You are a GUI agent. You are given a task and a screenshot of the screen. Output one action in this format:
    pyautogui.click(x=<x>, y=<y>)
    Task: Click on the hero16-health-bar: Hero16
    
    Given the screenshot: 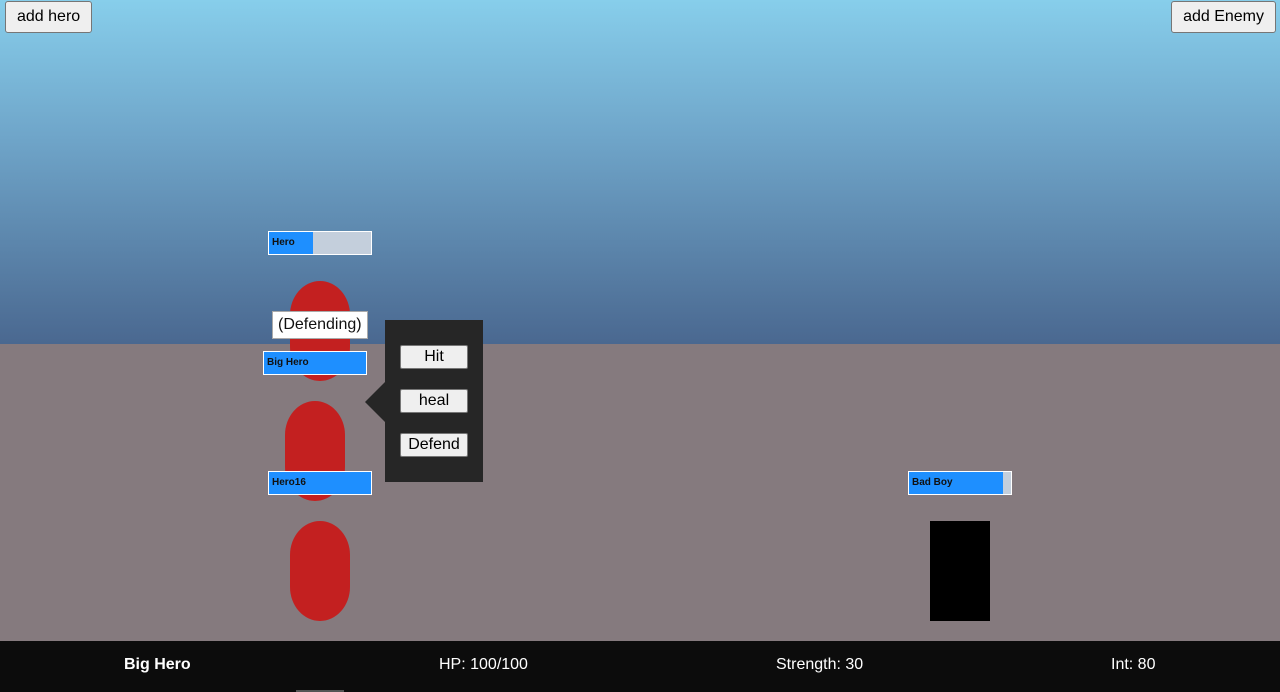 What is the action you would take?
    pyautogui.click(x=320, y=483)
    